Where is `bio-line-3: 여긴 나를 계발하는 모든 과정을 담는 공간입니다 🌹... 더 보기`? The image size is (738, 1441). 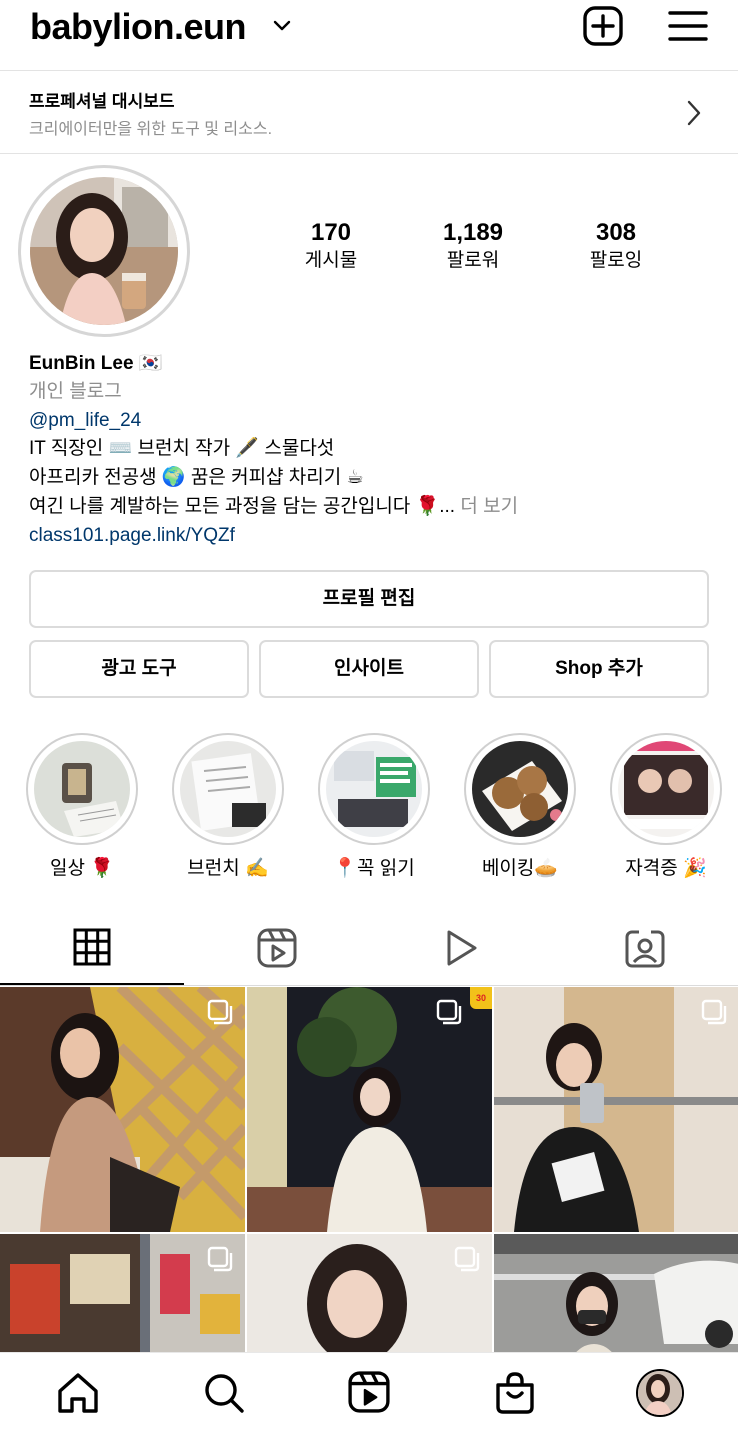
bio-line-3: 여긴 나를 계발하는 모든 과정을 담는 공간입니다 🌹... 더 보기 is located at coordinates (273, 507).